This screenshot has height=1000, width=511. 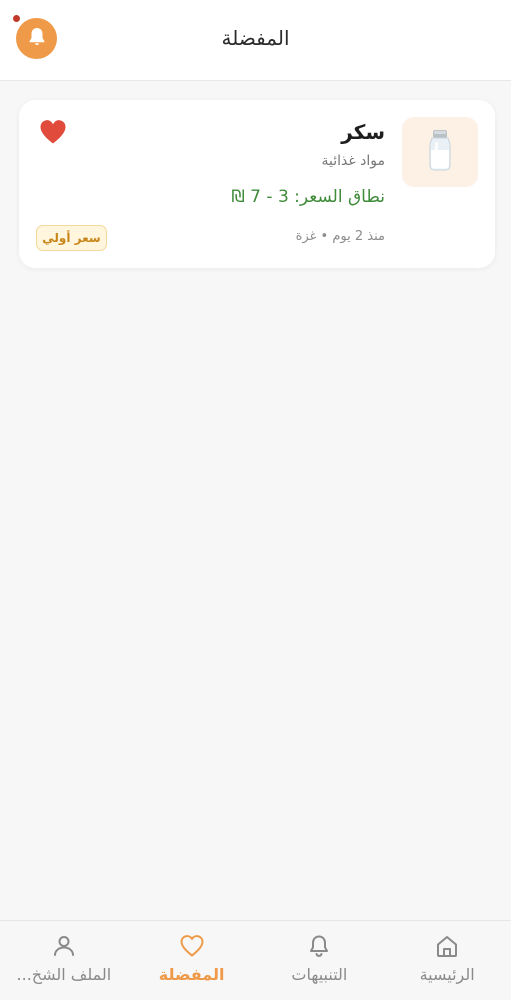 I want to click on heart-icon, so click(x=192, y=946).